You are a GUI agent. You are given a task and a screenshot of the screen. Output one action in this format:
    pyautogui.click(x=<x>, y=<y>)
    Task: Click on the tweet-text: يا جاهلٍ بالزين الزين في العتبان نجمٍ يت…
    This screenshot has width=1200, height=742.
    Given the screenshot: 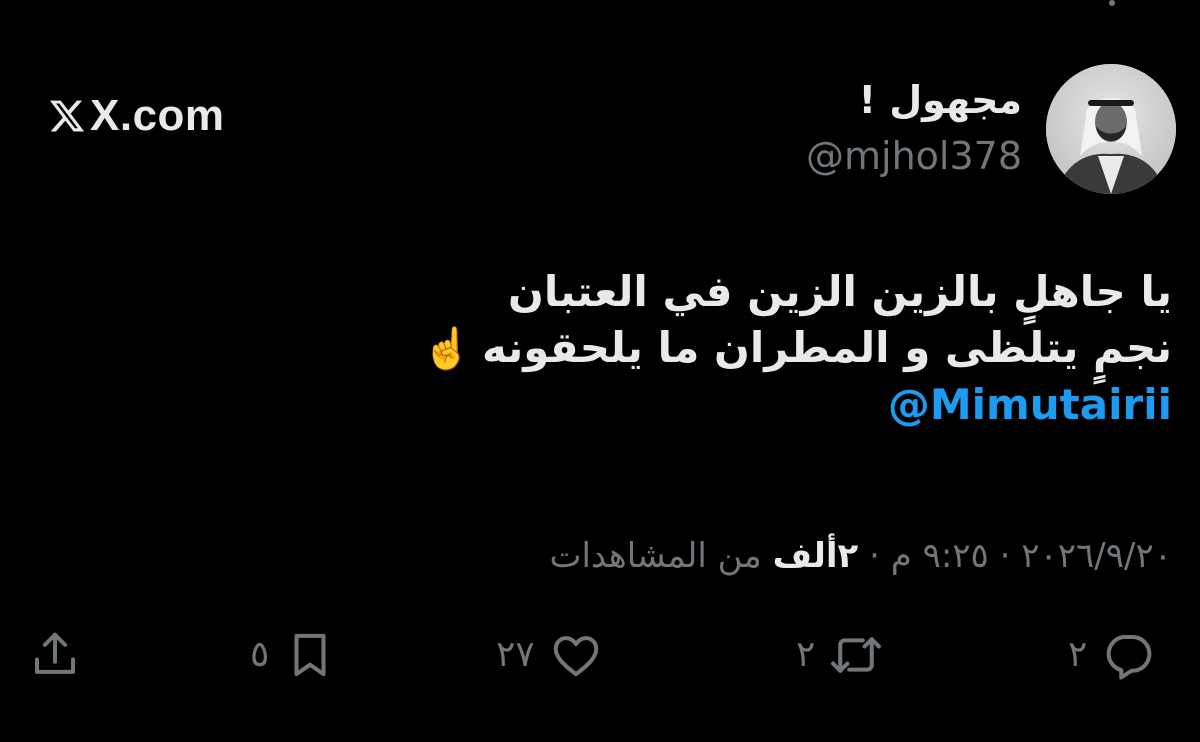 What is the action you would take?
    pyautogui.click(x=797, y=348)
    